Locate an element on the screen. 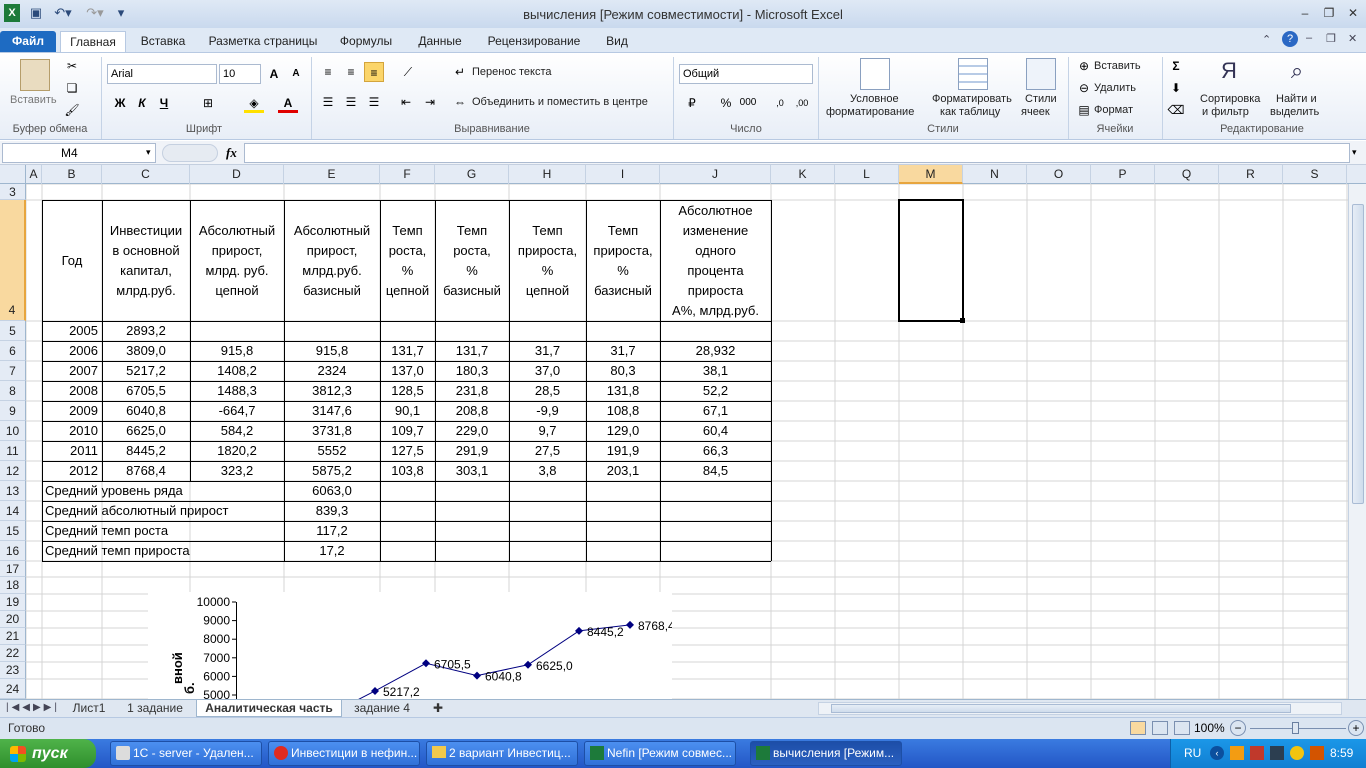 The height and width of the screenshot is (768, 1366). cut-icon: ✂ is located at coordinates (72, 66).